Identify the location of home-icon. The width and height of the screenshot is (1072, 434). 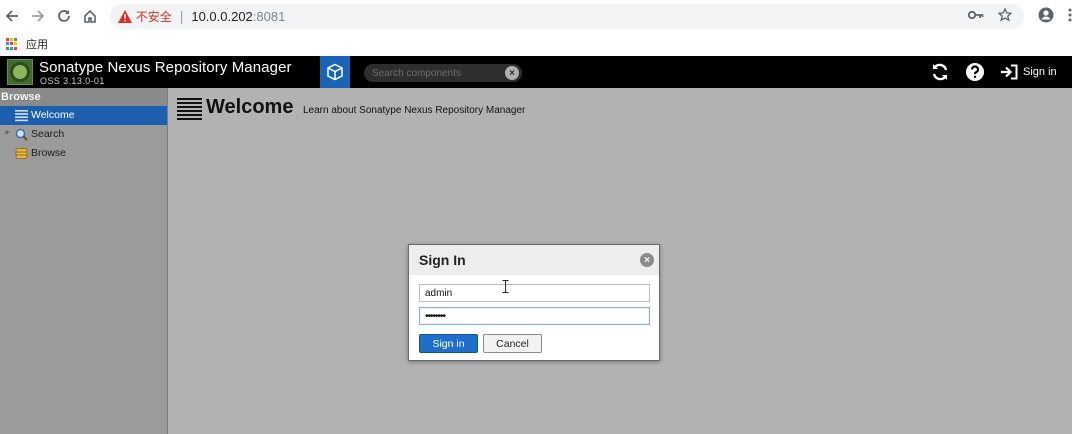
(90, 16).